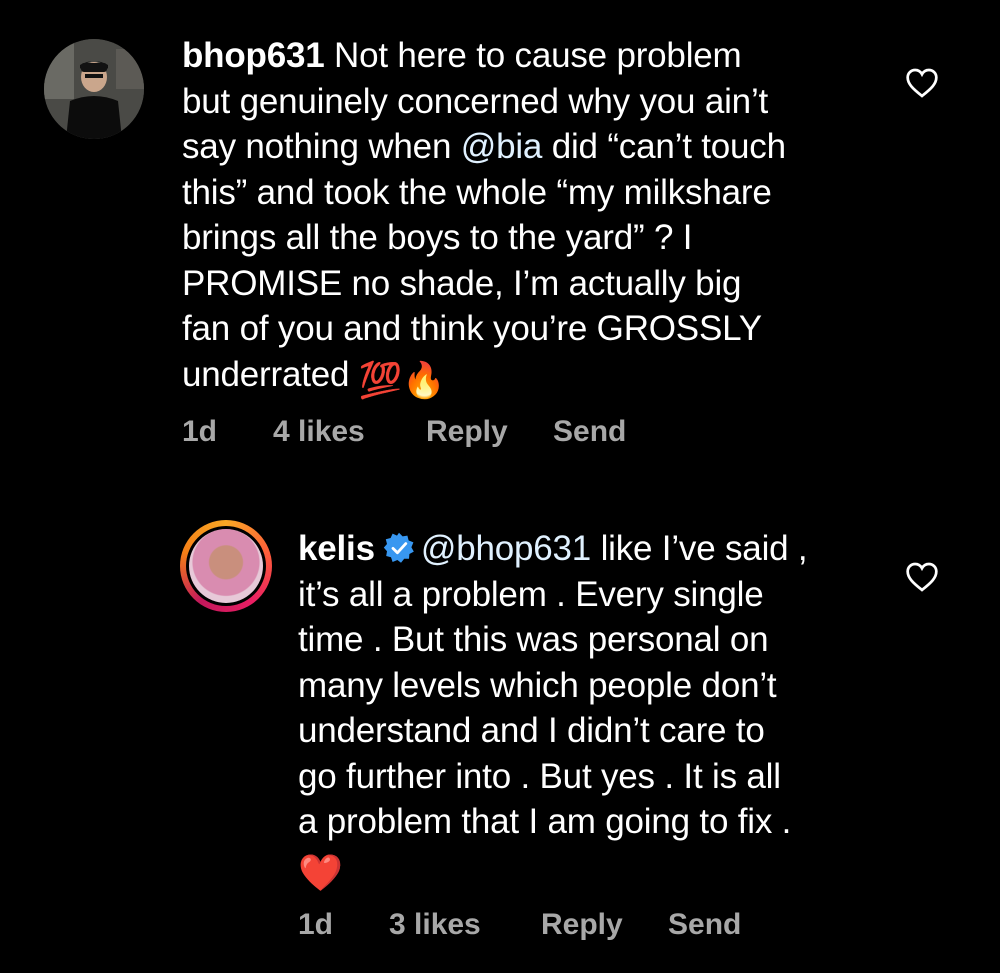  What do you see at coordinates (349, 432) in the screenshot?
I see `likes-count: 4 likes` at bounding box center [349, 432].